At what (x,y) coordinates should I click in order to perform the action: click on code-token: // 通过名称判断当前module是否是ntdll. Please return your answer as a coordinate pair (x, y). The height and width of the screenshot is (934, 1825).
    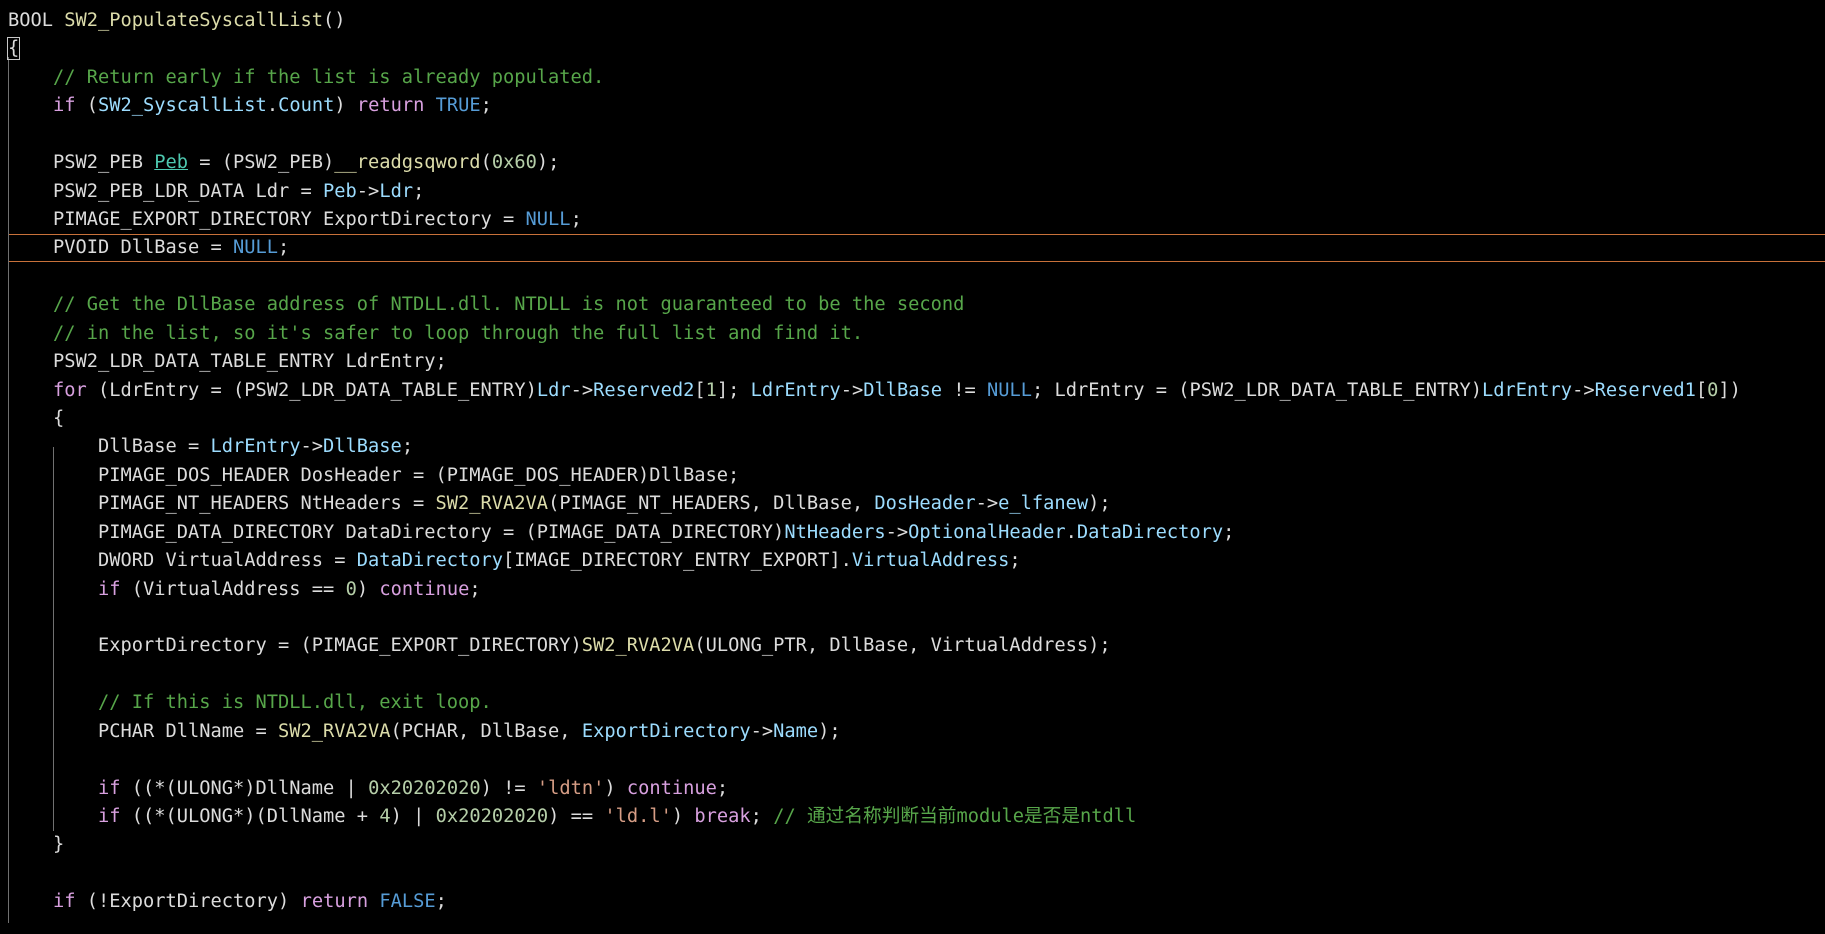
    Looking at the image, I should click on (955, 817).